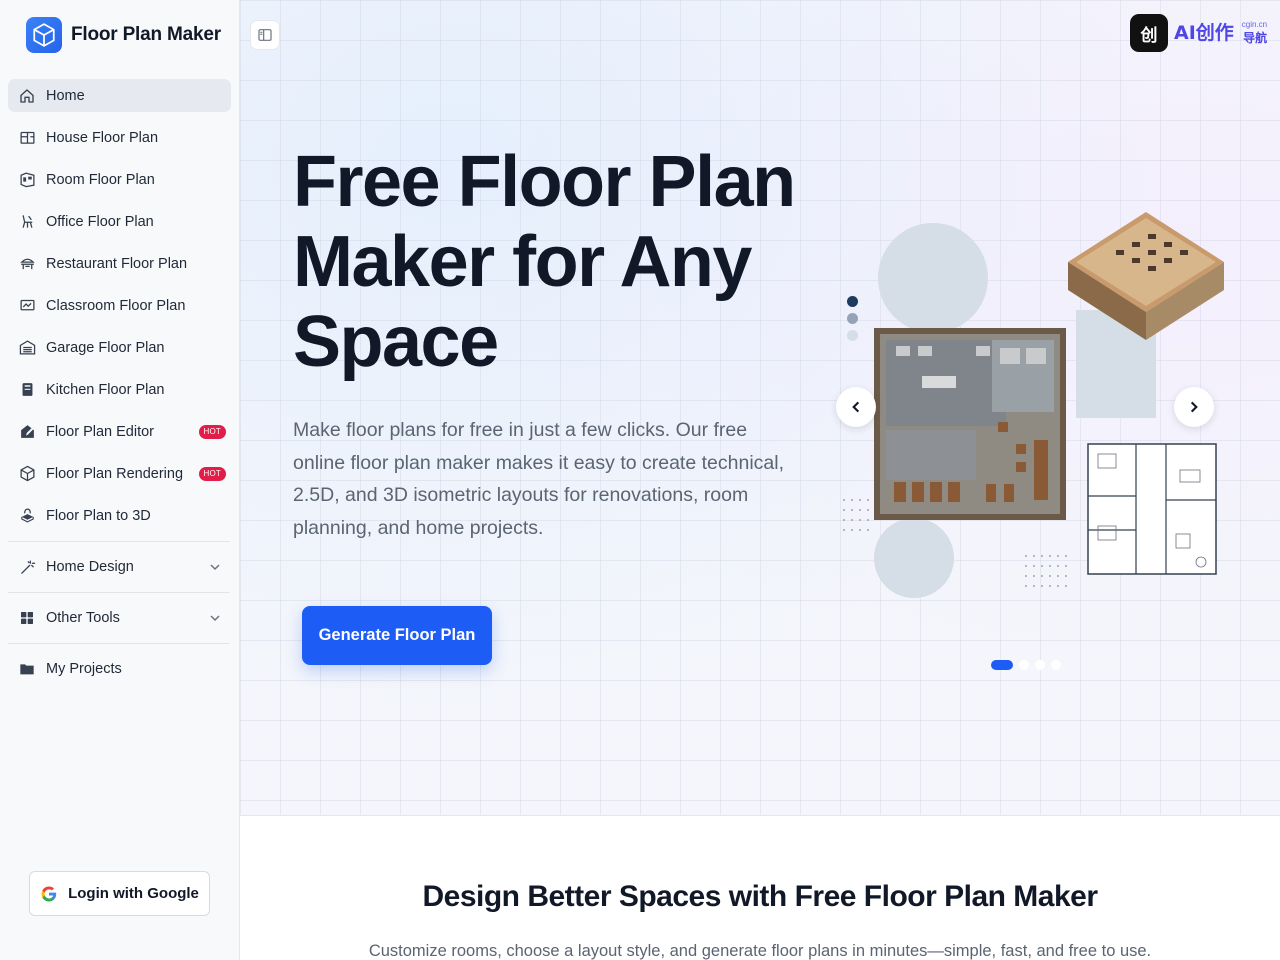 The image size is (1280, 960). I want to click on carousel-prev-button, so click(856, 407).